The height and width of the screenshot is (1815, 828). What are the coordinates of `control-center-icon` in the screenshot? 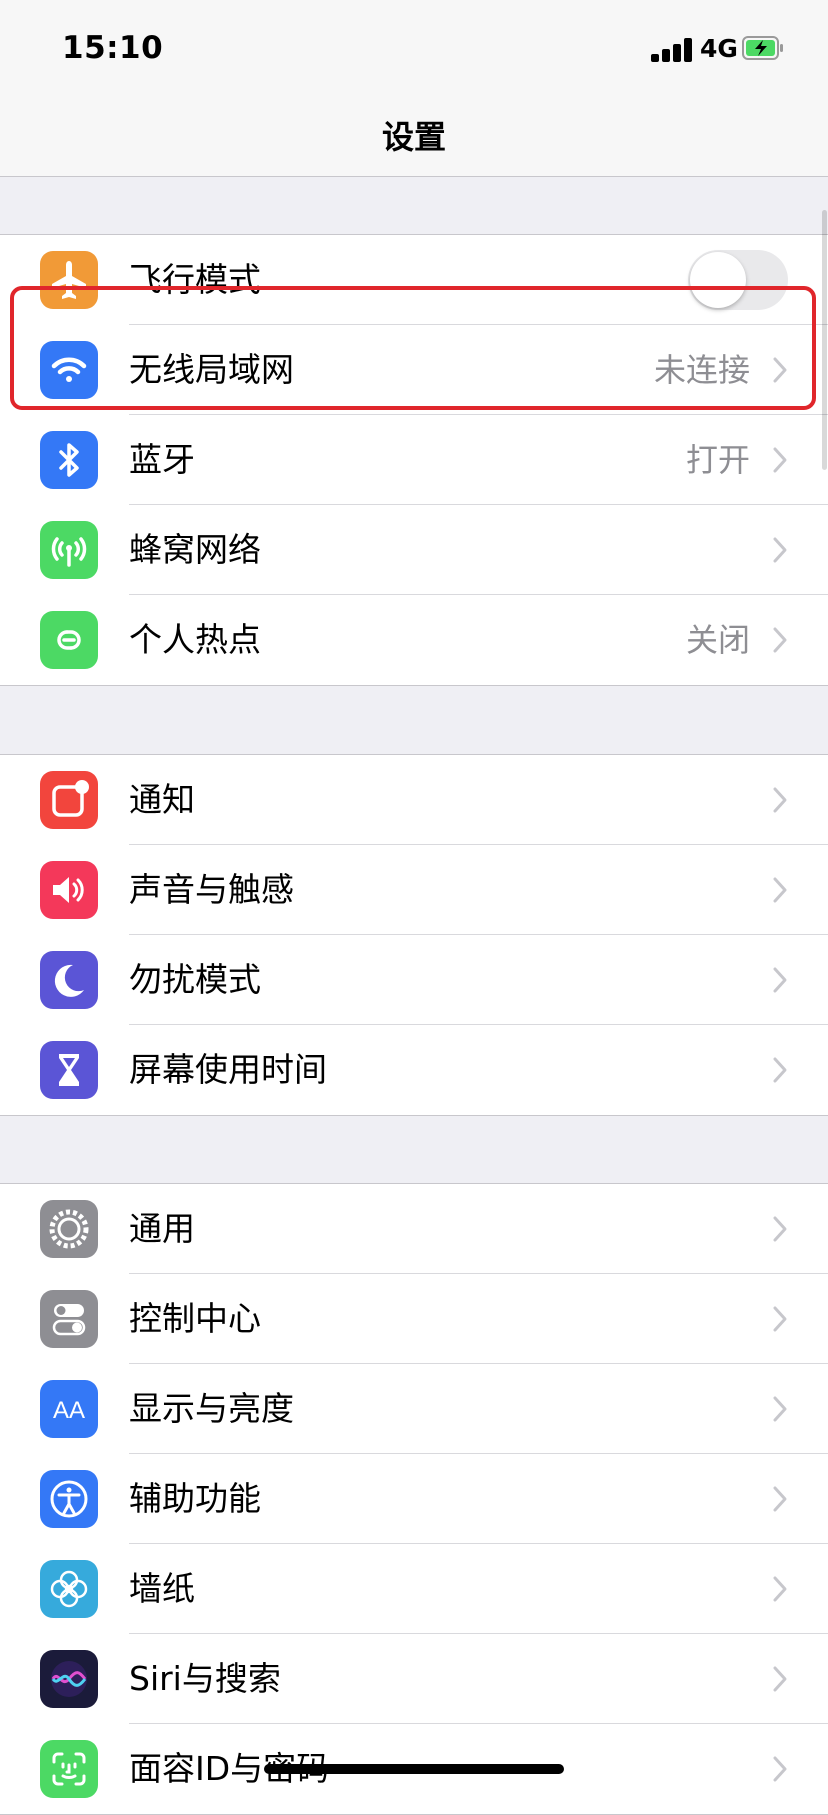 It's located at (69, 1319).